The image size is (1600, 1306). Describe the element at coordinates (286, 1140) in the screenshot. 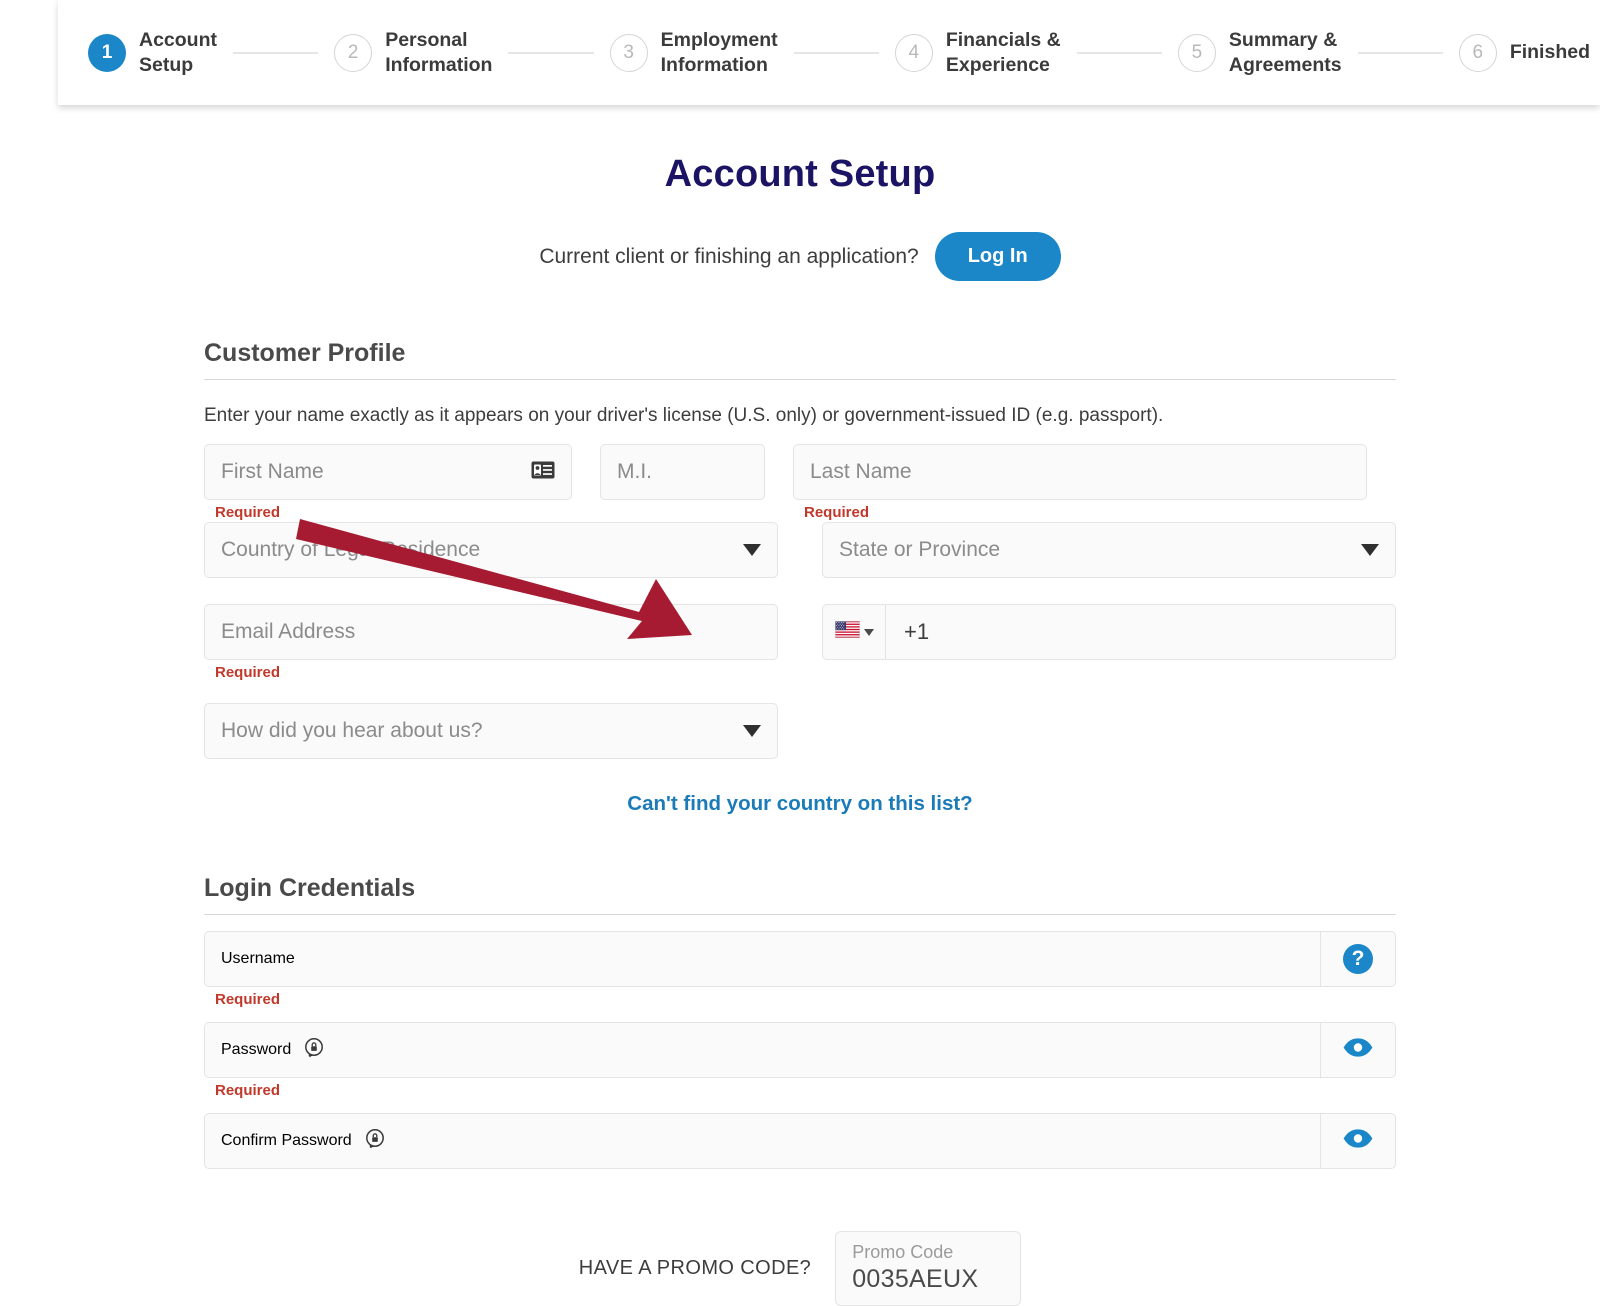

I see `confirm-password-placeholder: Confirm Password` at that location.